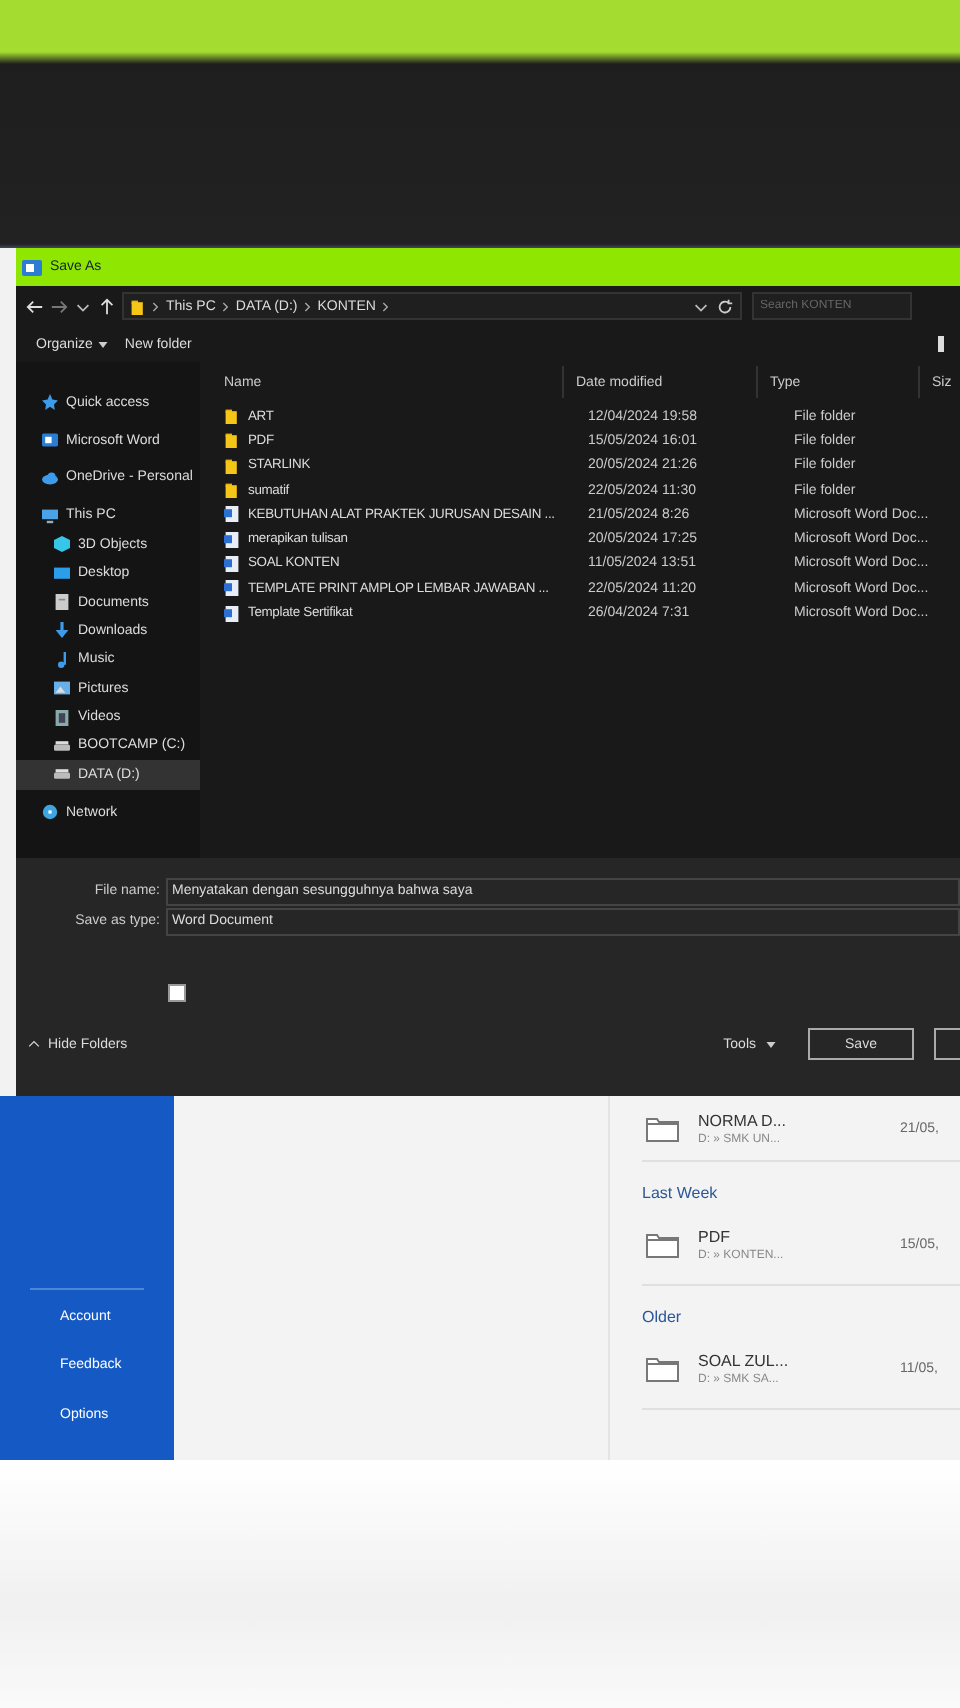 The width and height of the screenshot is (960, 1708). Describe the element at coordinates (107, 306) in the screenshot. I see `up-arrow-icon` at that location.